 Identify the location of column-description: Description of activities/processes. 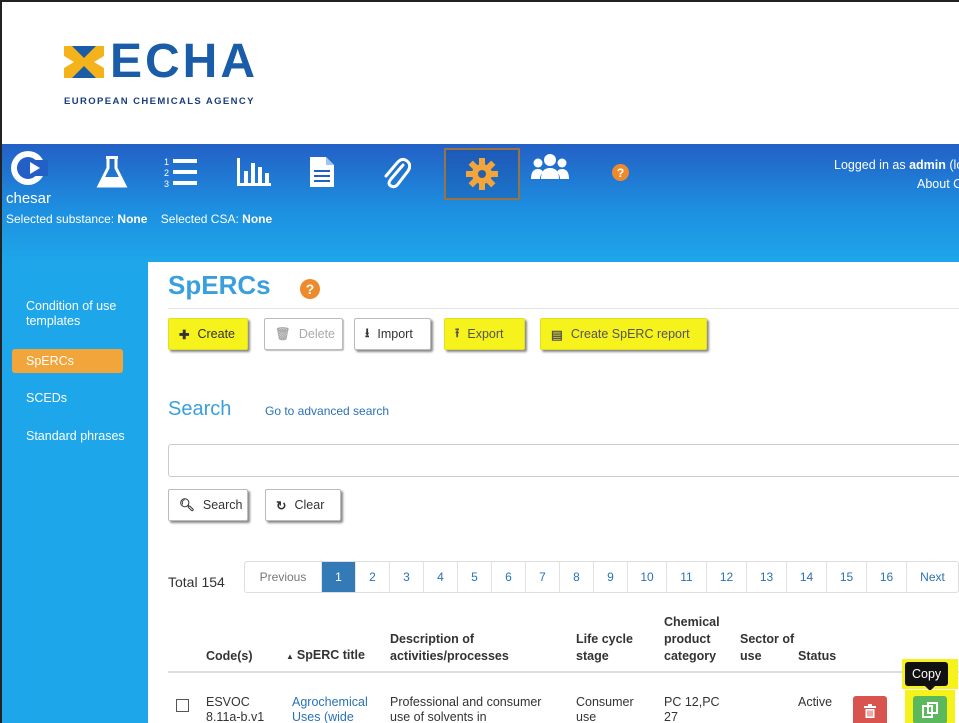
(465, 648).